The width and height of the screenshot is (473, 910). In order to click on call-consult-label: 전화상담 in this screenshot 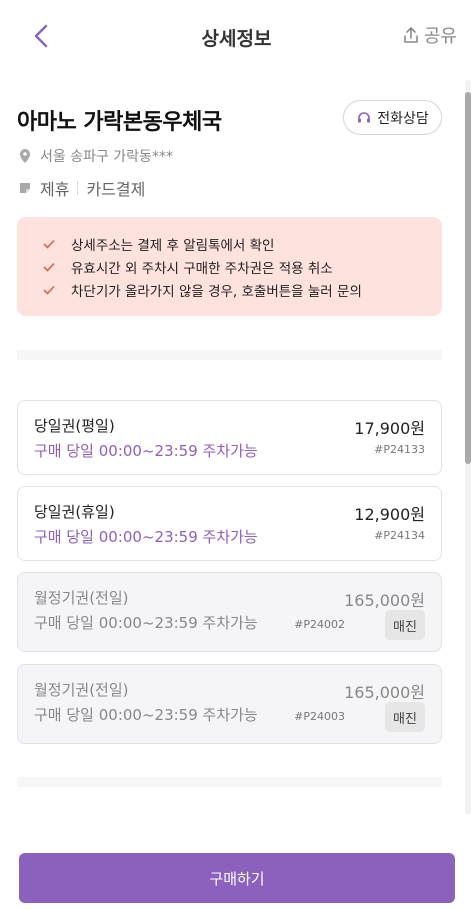, I will do `click(403, 118)`.